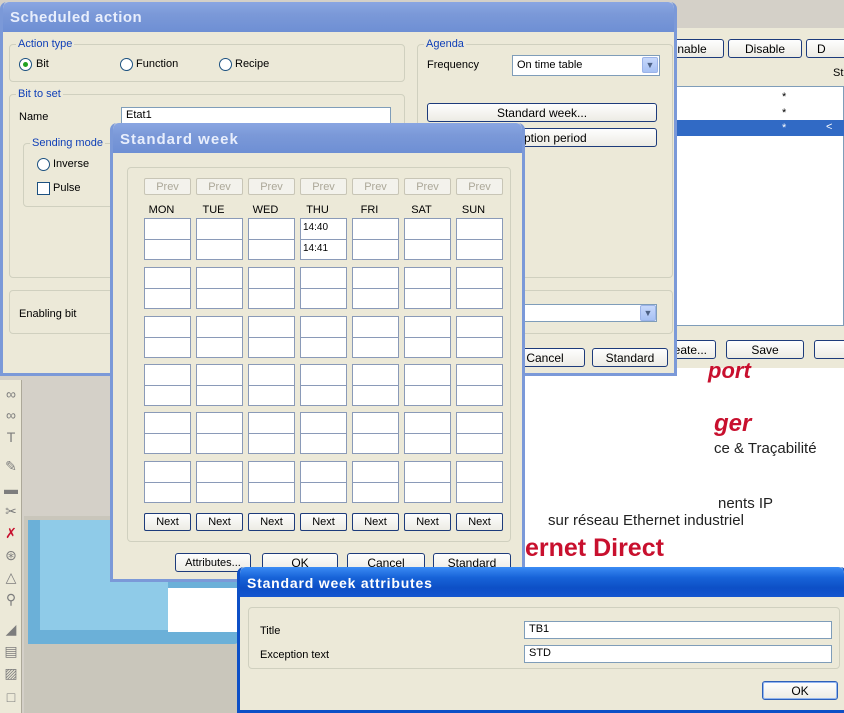 The height and width of the screenshot is (713, 844). What do you see at coordinates (11, 577) in the screenshot?
I see `gauge-icon: △` at bounding box center [11, 577].